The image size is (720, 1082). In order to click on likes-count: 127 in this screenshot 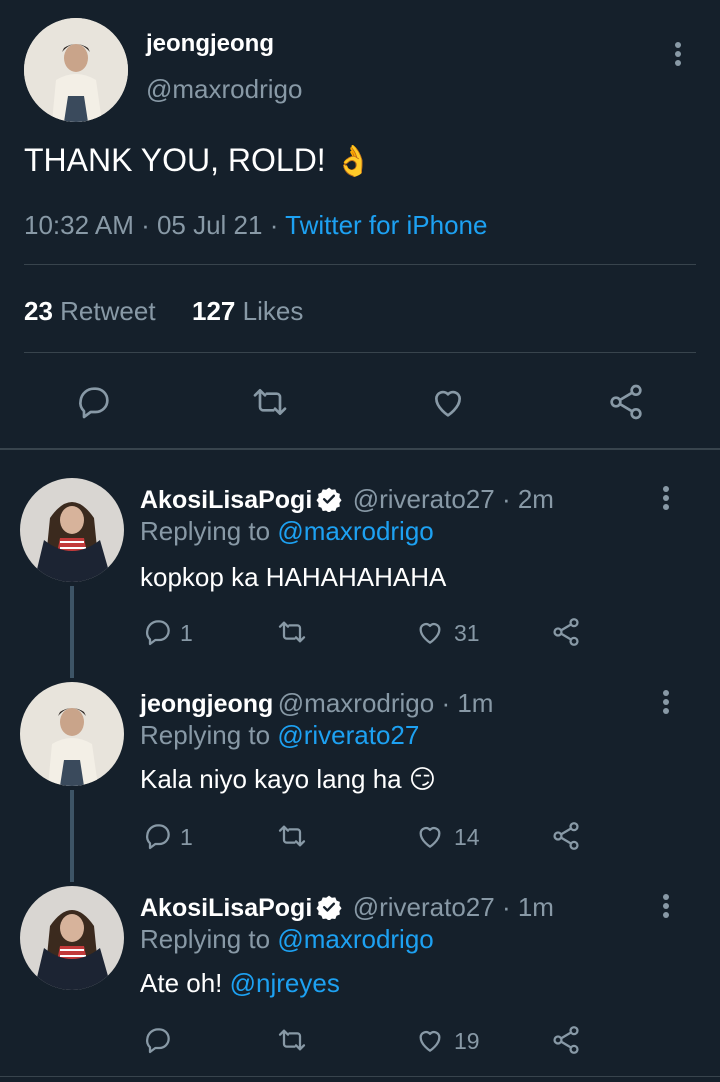, I will do `click(214, 311)`.